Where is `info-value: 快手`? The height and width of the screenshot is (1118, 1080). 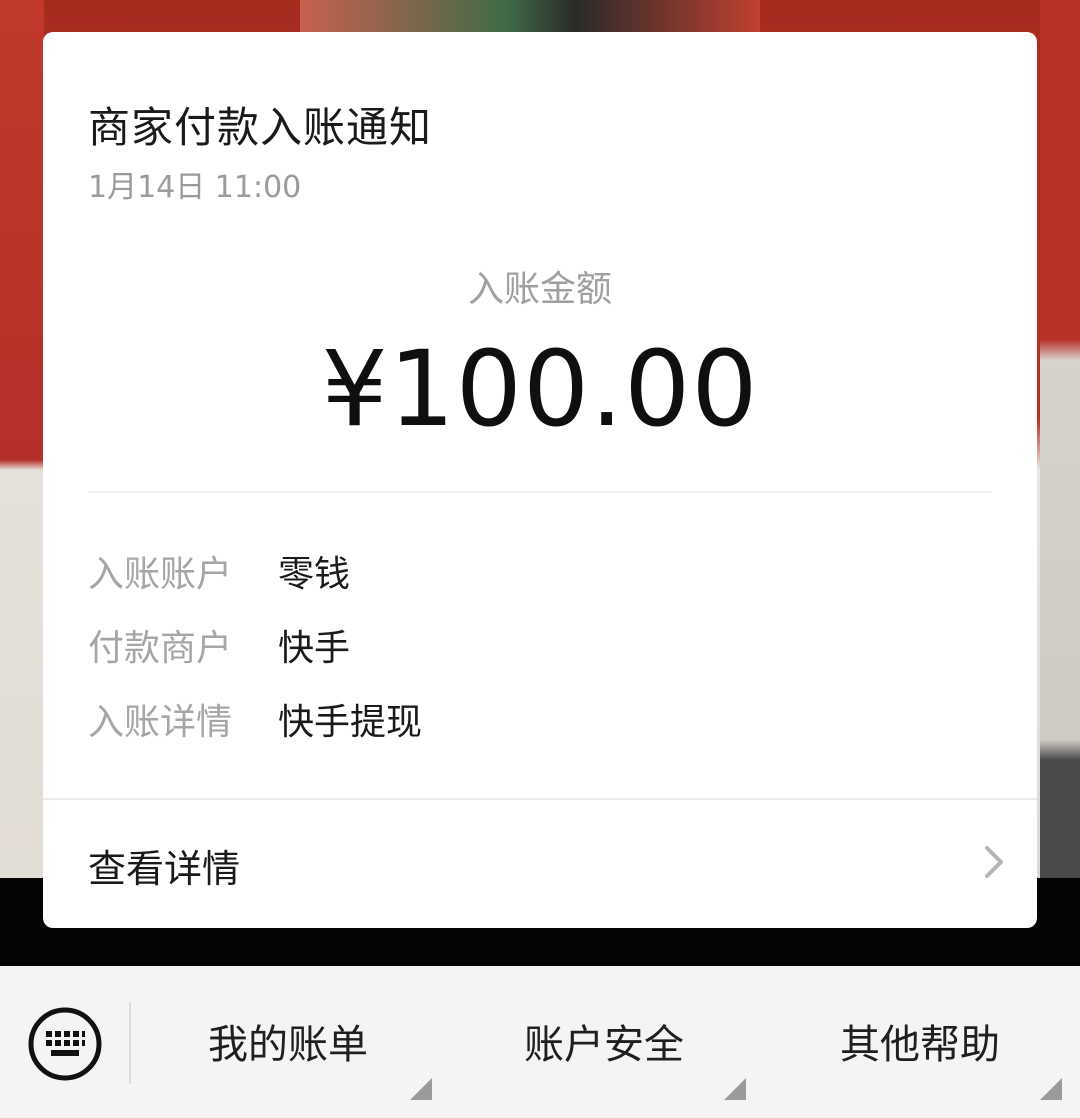
info-value: 快手 is located at coordinates (314, 648).